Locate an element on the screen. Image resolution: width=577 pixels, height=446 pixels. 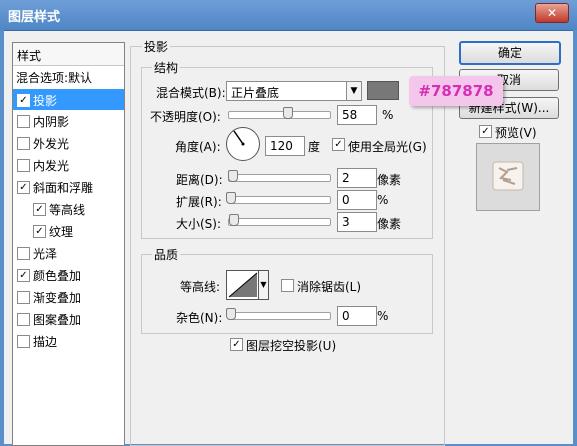
style-item-outer-glow: 外发光 is located at coordinates (68, 142).